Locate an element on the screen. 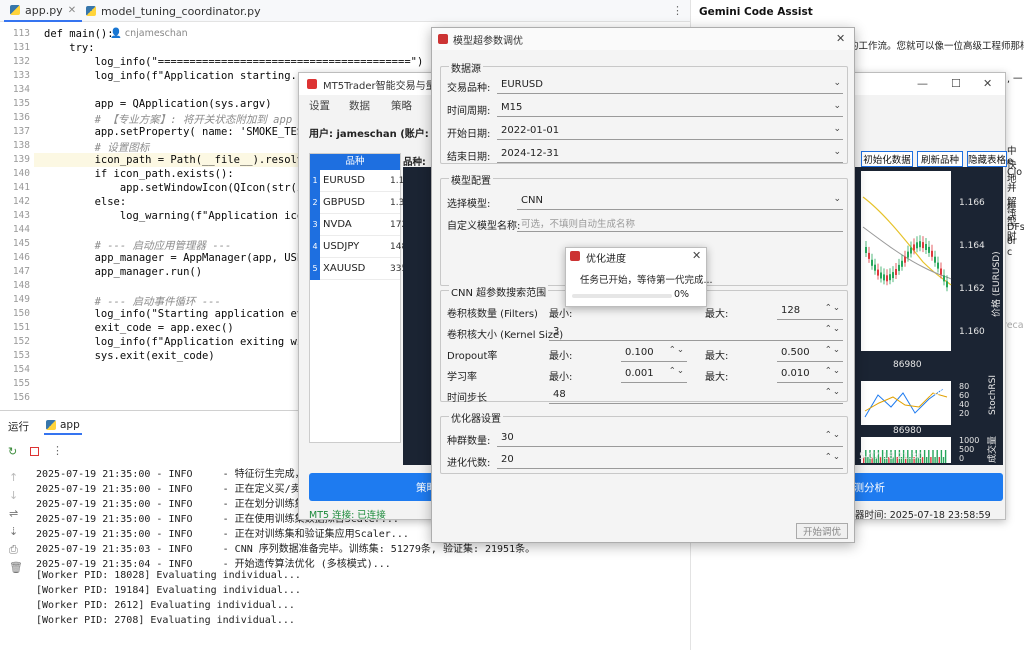 The height and width of the screenshot is (651, 1024). price-tick: 1.162 is located at coordinates (972, 289).